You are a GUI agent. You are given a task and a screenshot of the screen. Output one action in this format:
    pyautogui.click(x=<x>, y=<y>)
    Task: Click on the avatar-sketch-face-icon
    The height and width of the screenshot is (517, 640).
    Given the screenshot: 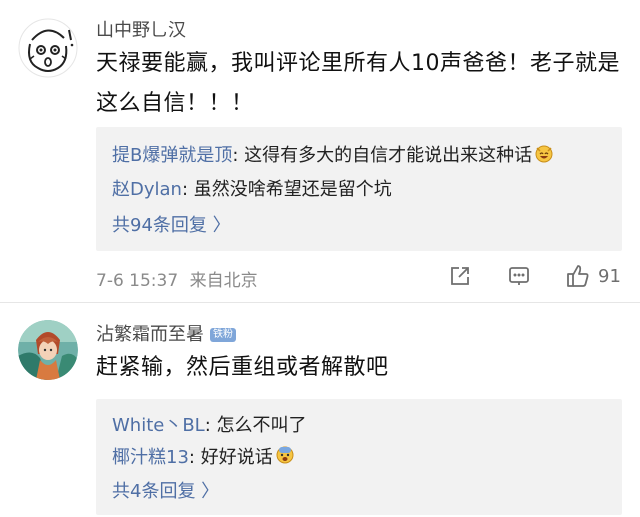 What is the action you would take?
    pyautogui.click(x=48, y=48)
    